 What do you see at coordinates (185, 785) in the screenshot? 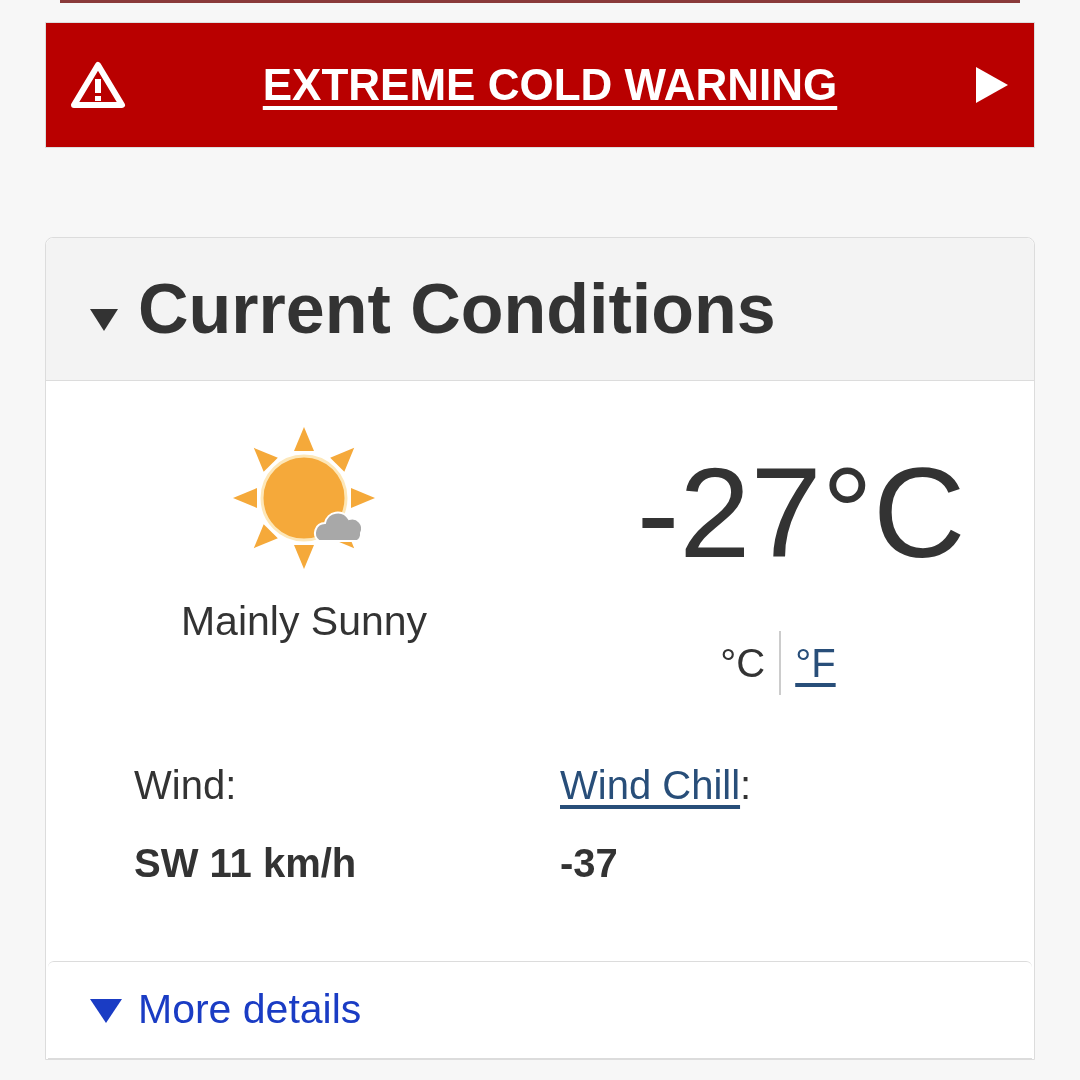
I see `detail-label: Wind:` at bounding box center [185, 785].